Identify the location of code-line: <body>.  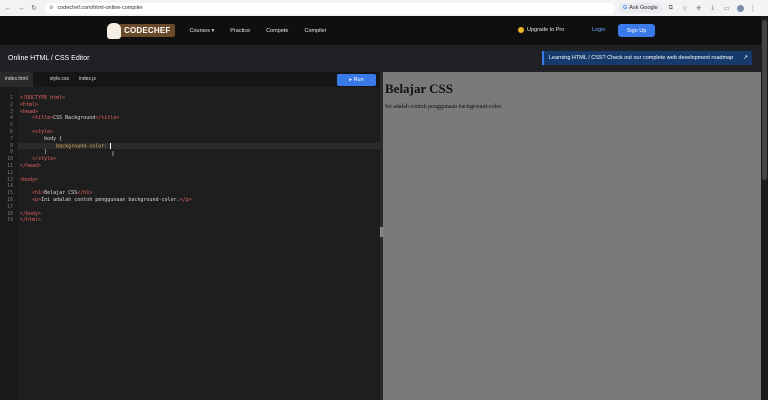
(29, 180).